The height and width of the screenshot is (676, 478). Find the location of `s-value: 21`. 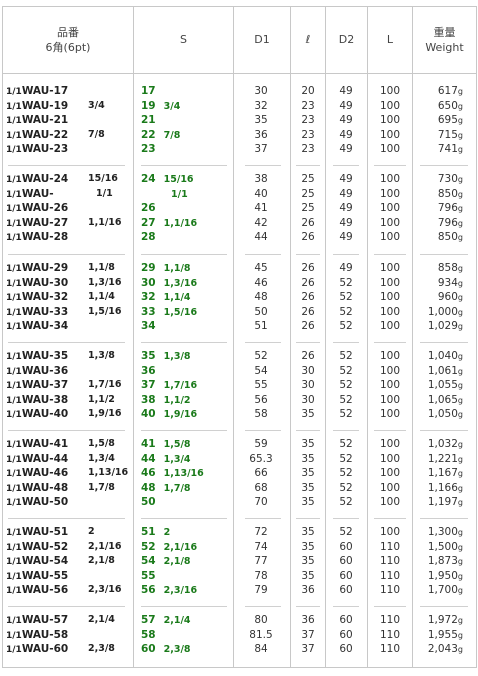

s-value: 21 is located at coordinates (148, 120).